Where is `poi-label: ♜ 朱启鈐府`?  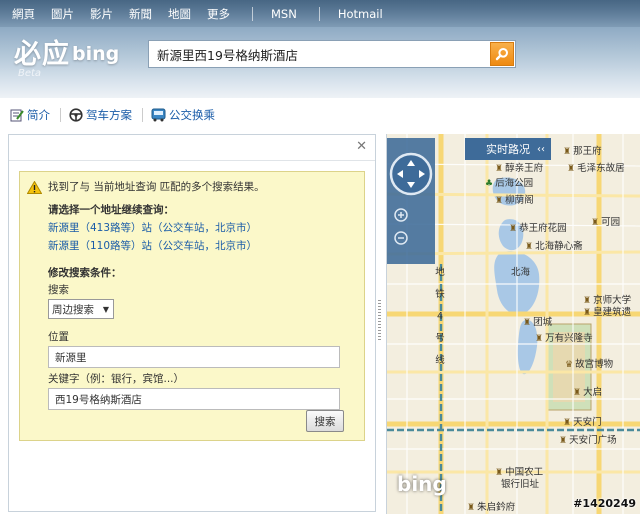
poi-label: ♜ 朱启鈐府 is located at coordinates (491, 506).